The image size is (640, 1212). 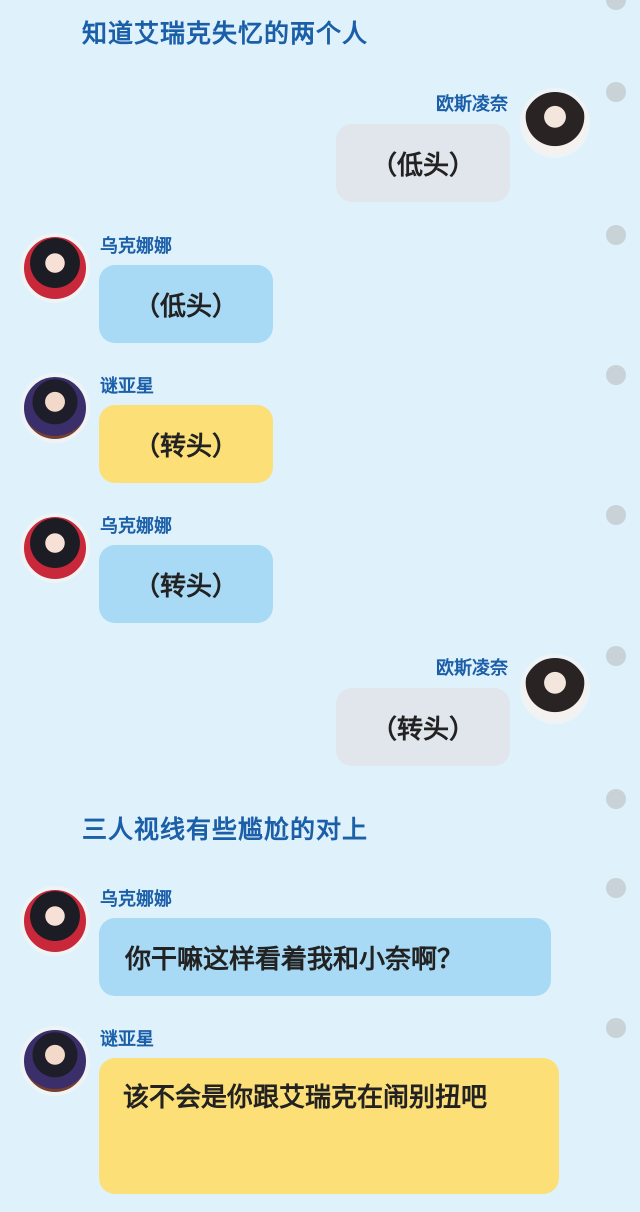 I want to click on narration-top: 知道艾瑞克失忆的两个人, so click(x=225, y=33).